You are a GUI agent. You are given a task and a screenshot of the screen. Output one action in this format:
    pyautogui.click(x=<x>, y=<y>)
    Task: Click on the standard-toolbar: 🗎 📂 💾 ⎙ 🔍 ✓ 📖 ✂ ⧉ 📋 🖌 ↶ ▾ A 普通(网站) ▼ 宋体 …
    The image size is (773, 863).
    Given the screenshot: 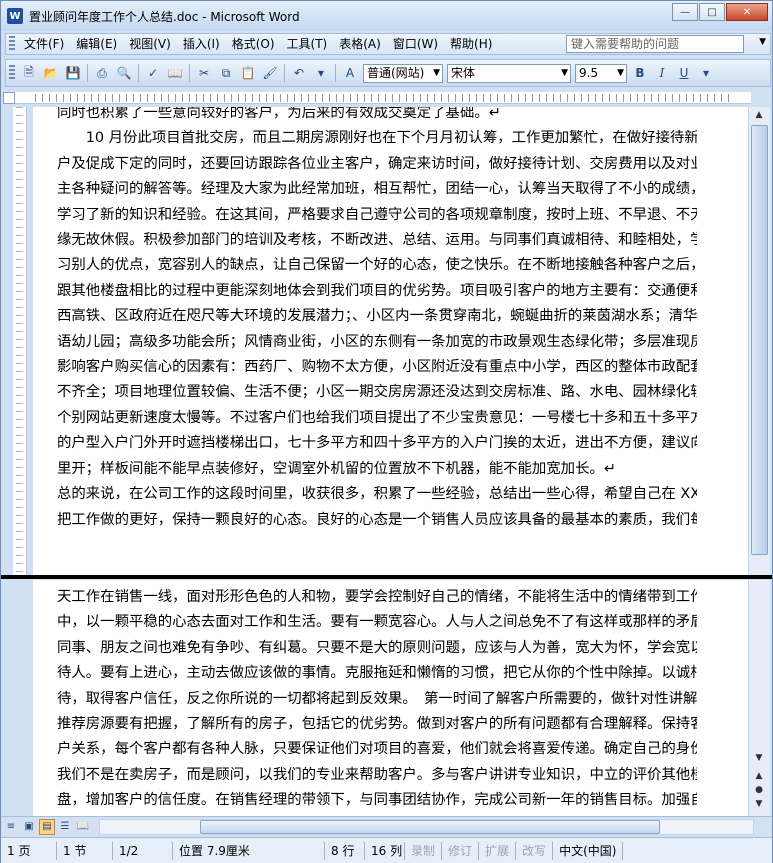 What is the action you would take?
    pyautogui.click(x=388, y=73)
    